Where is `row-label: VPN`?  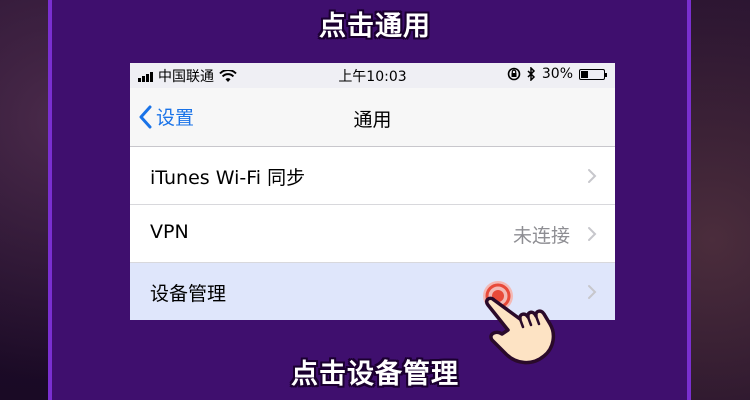
row-label: VPN is located at coordinates (169, 232).